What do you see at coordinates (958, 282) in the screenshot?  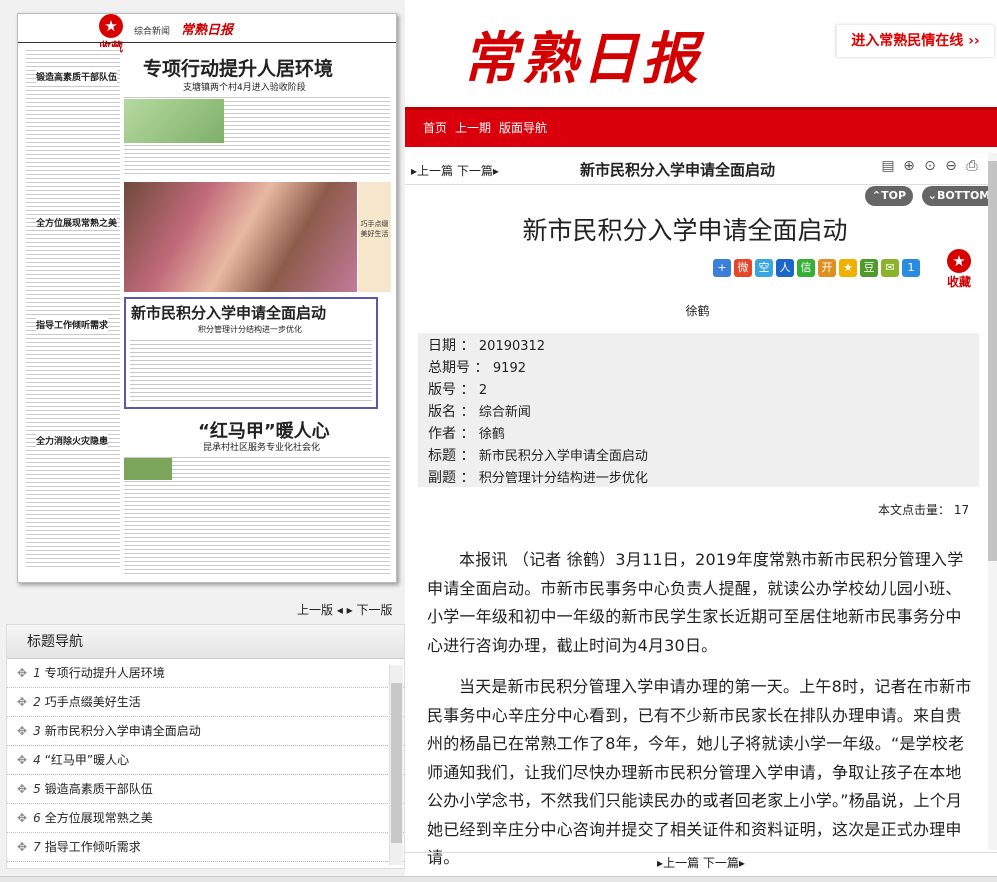 I see `article-favorite-label: 收藏` at bounding box center [958, 282].